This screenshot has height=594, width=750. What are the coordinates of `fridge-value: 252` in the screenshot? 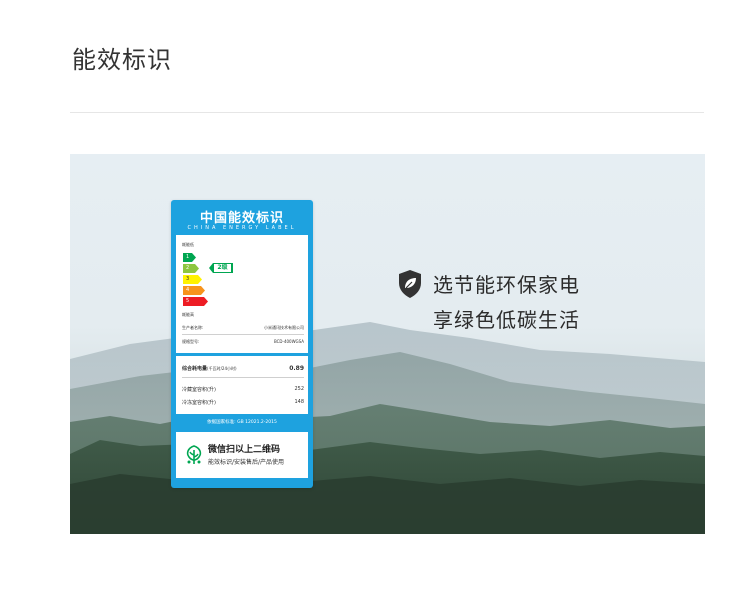 It's located at (299, 389).